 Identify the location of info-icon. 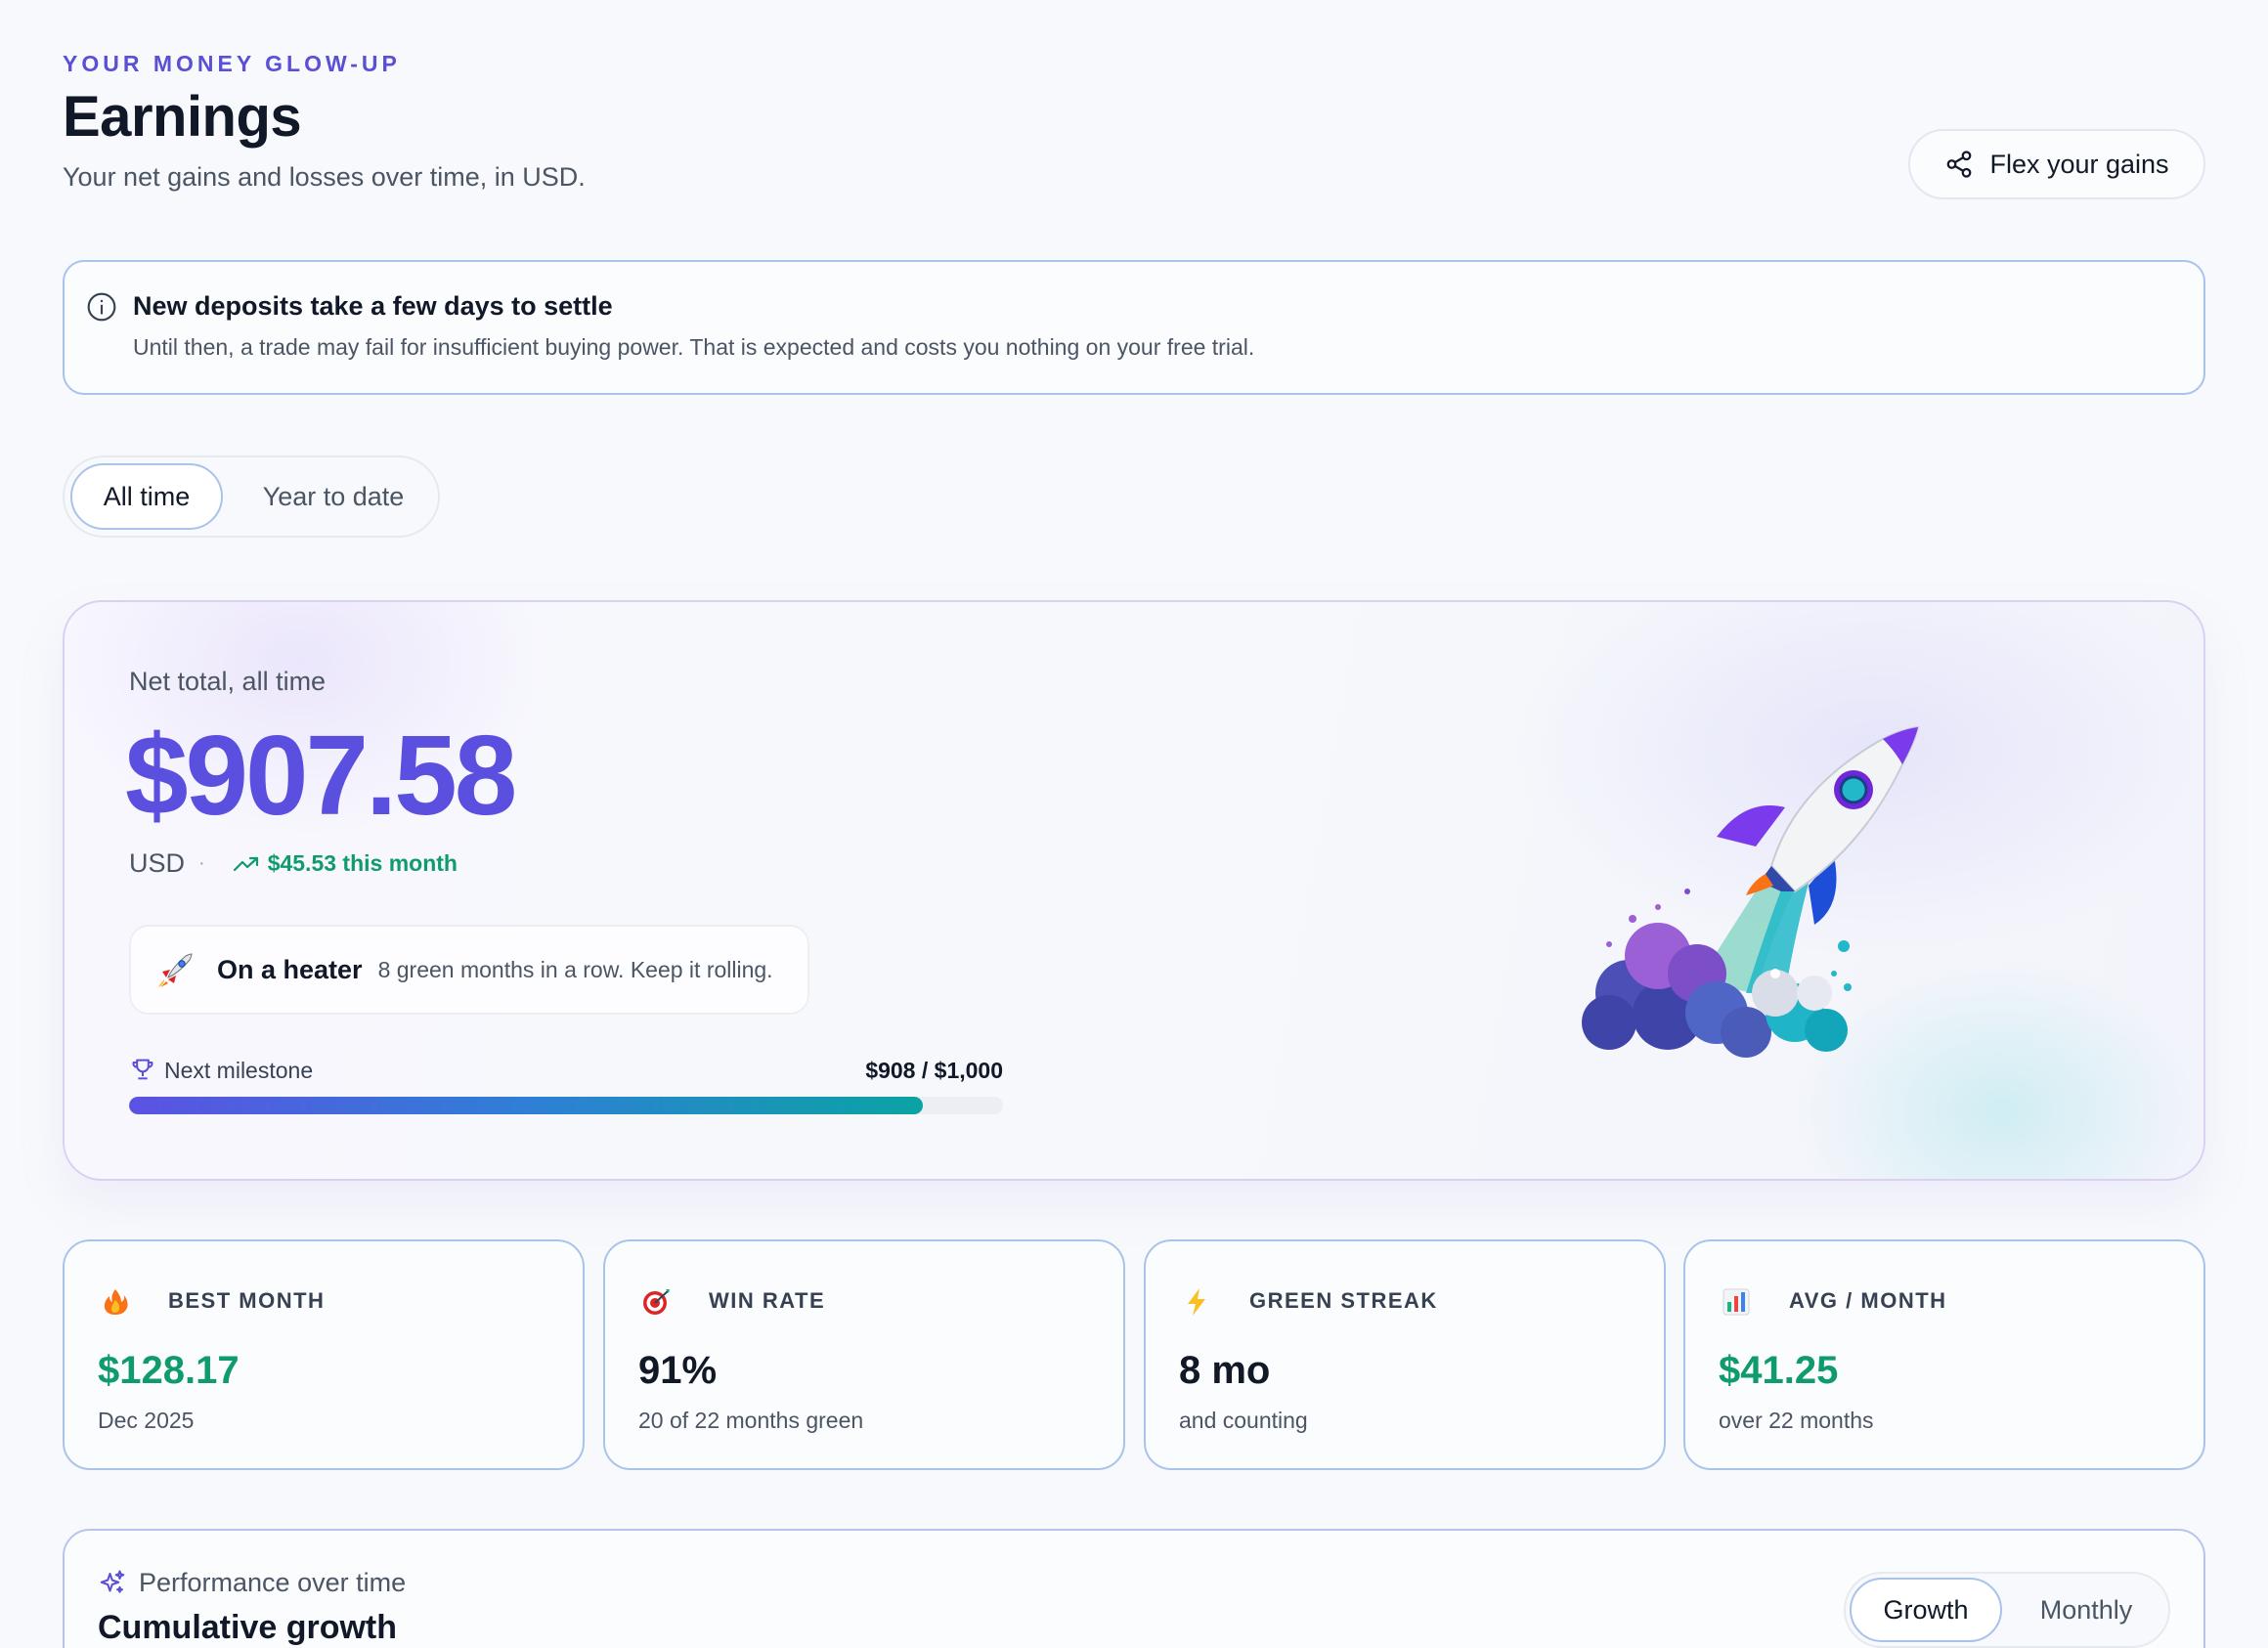
(101, 307).